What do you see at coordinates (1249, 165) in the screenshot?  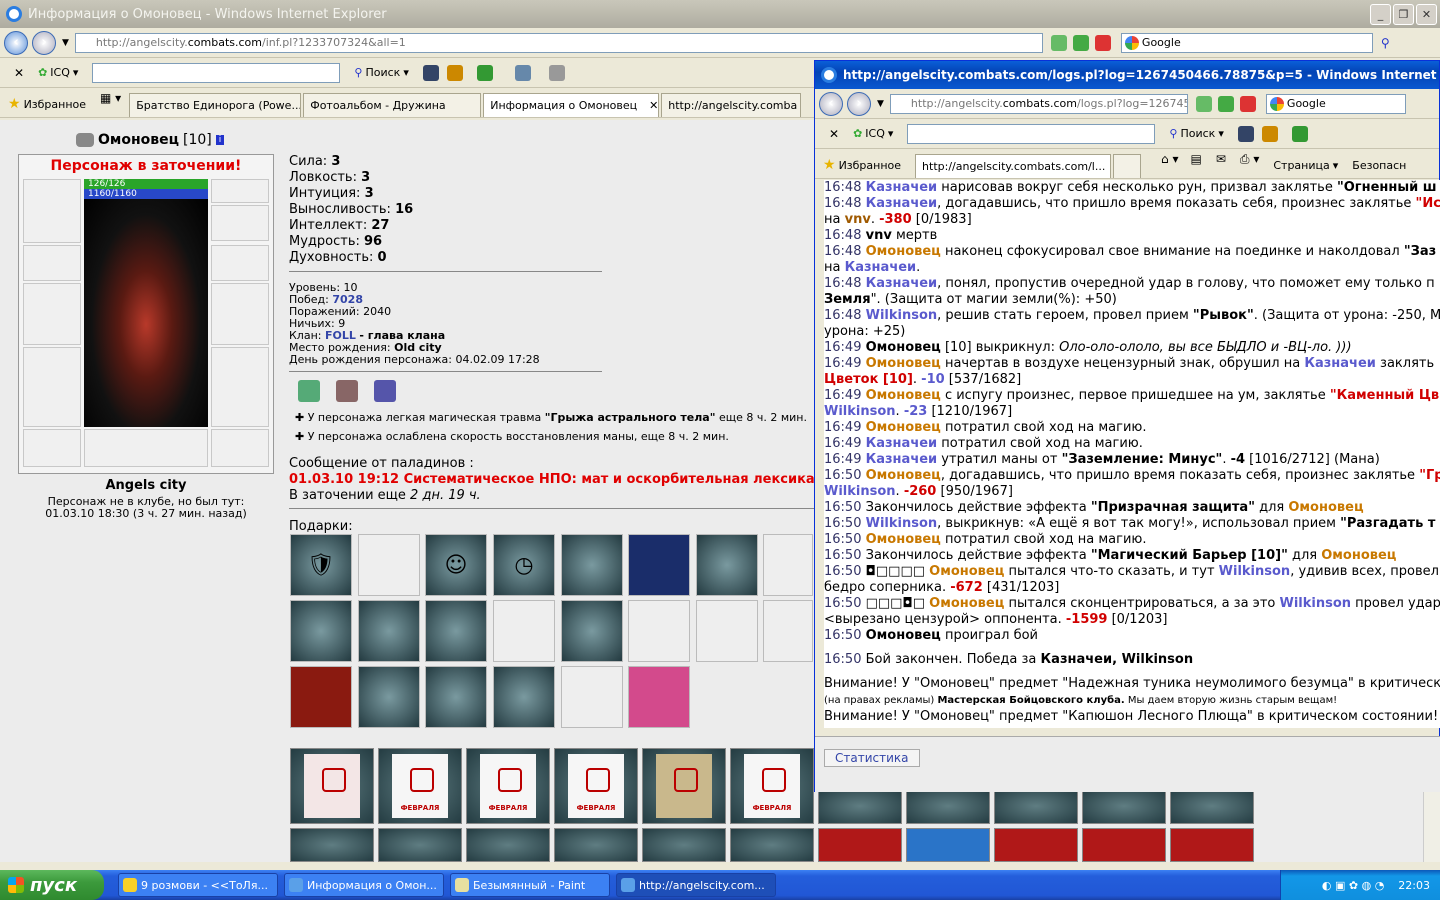 I see `print-icon: ⎙ ▾` at bounding box center [1249, 165].